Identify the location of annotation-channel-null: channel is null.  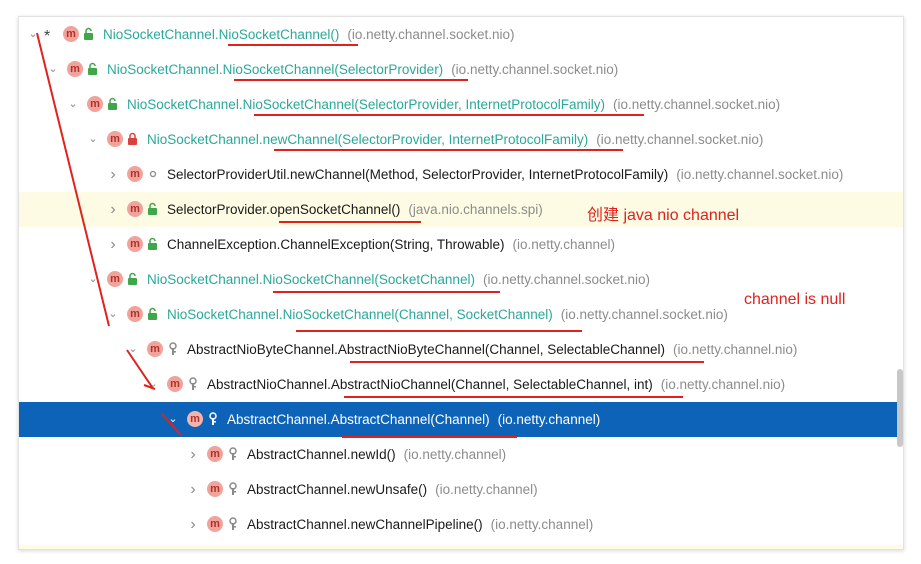
(795, 299).